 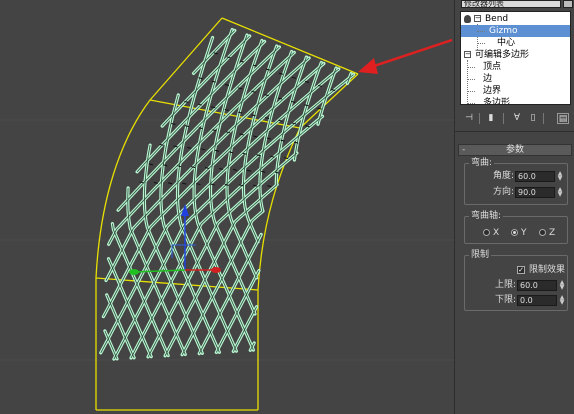 I want to click on stack-item-label: 多边形, so click(x=497, y=101).